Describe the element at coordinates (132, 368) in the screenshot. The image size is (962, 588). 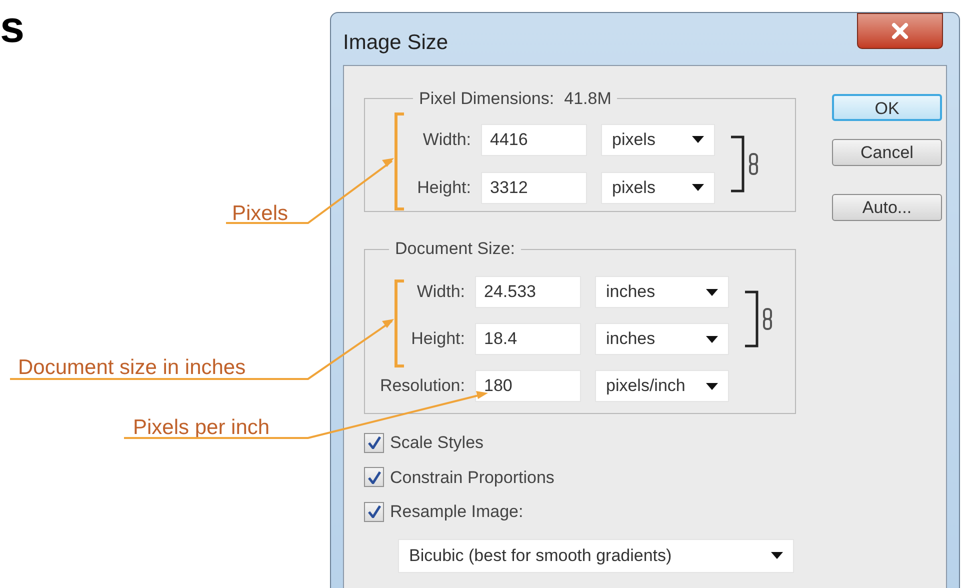
I see `callout-label: Document size in inches` at that location.